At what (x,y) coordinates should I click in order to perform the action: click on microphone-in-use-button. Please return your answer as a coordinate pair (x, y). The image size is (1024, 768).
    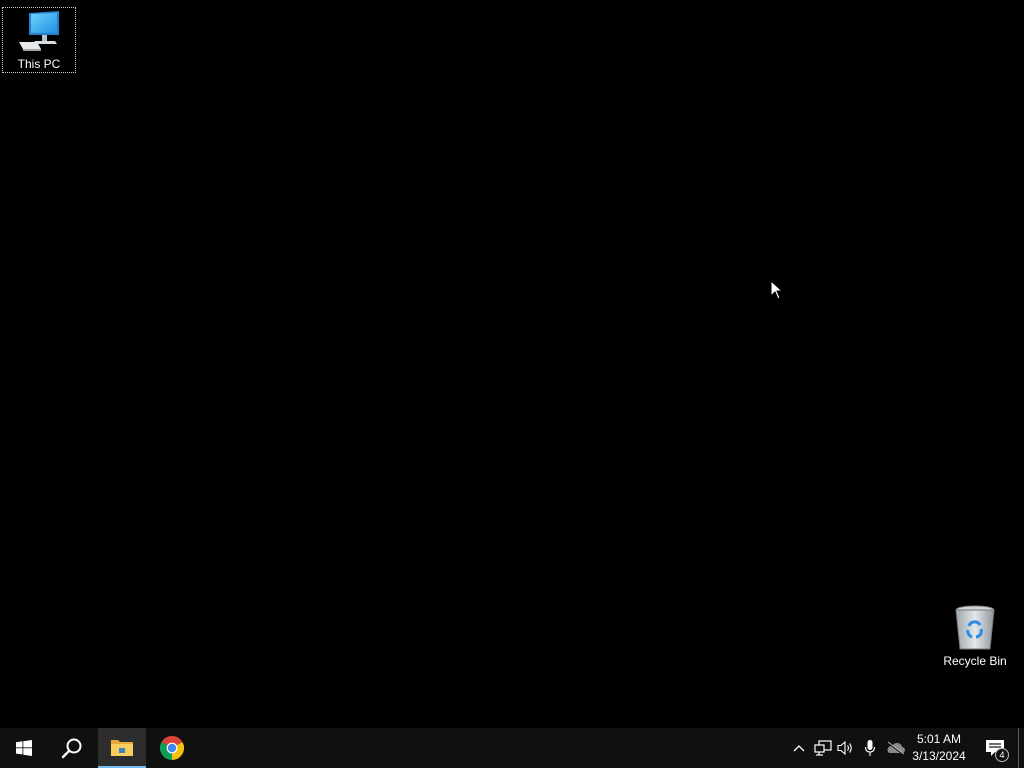
    Looking at the image, I should click on (870, 748).